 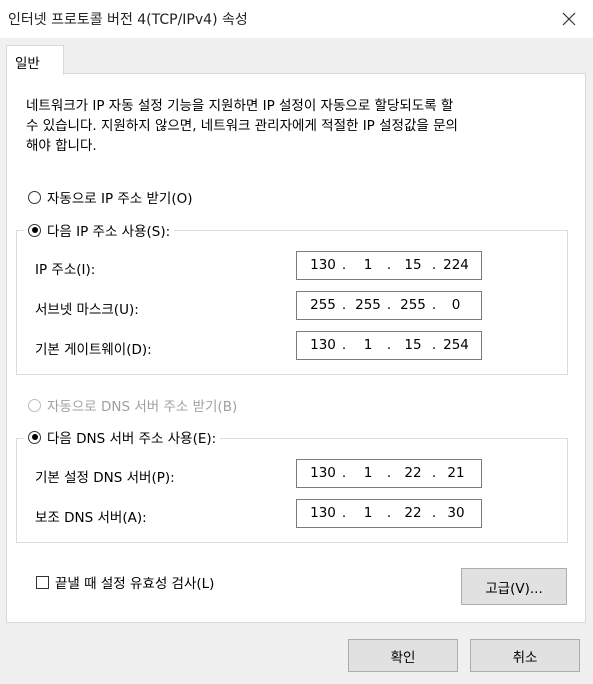 I want to click on tab-general: 일반, so click(x=35, y=60).